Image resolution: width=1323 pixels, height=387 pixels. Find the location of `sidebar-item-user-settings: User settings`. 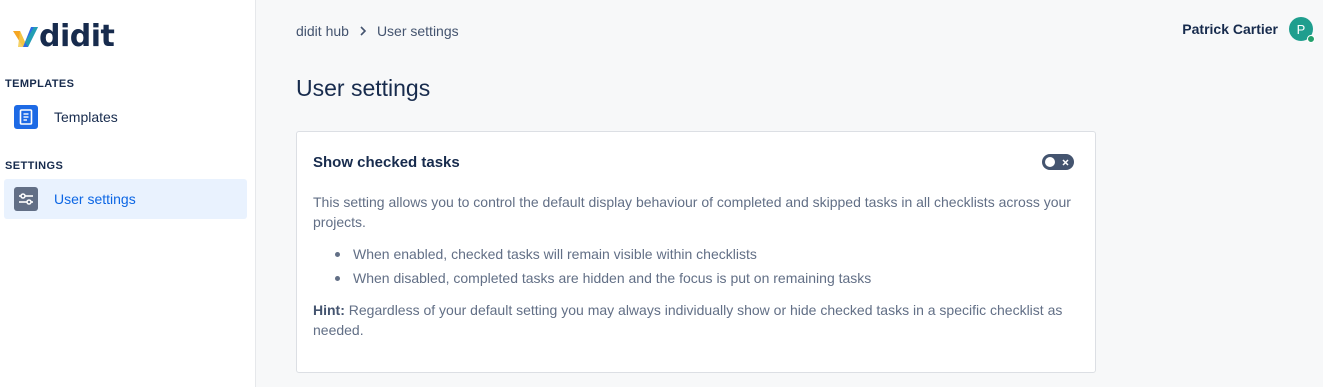

sidebar-item-user-settings: User settings is located at coordinates (125, 199).